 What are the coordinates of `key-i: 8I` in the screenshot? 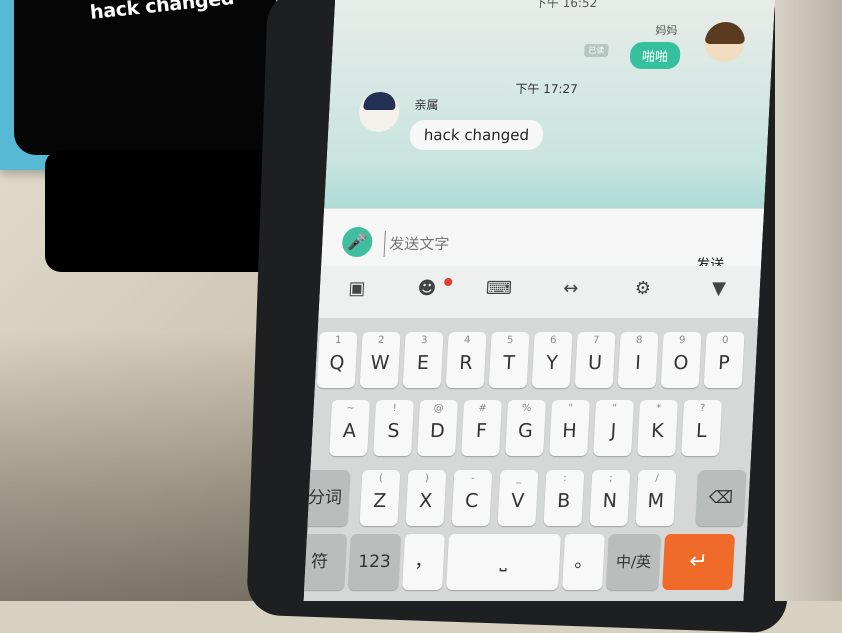 It's located at (638, 360).